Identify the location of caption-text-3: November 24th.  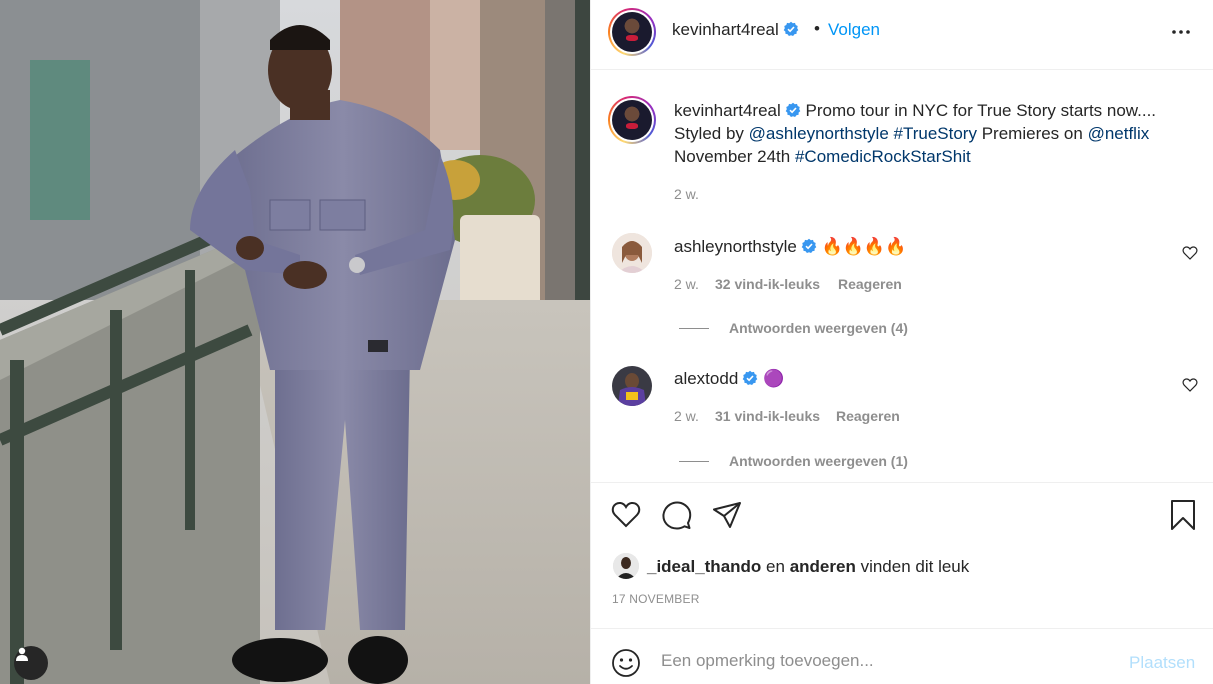
(732, 156).